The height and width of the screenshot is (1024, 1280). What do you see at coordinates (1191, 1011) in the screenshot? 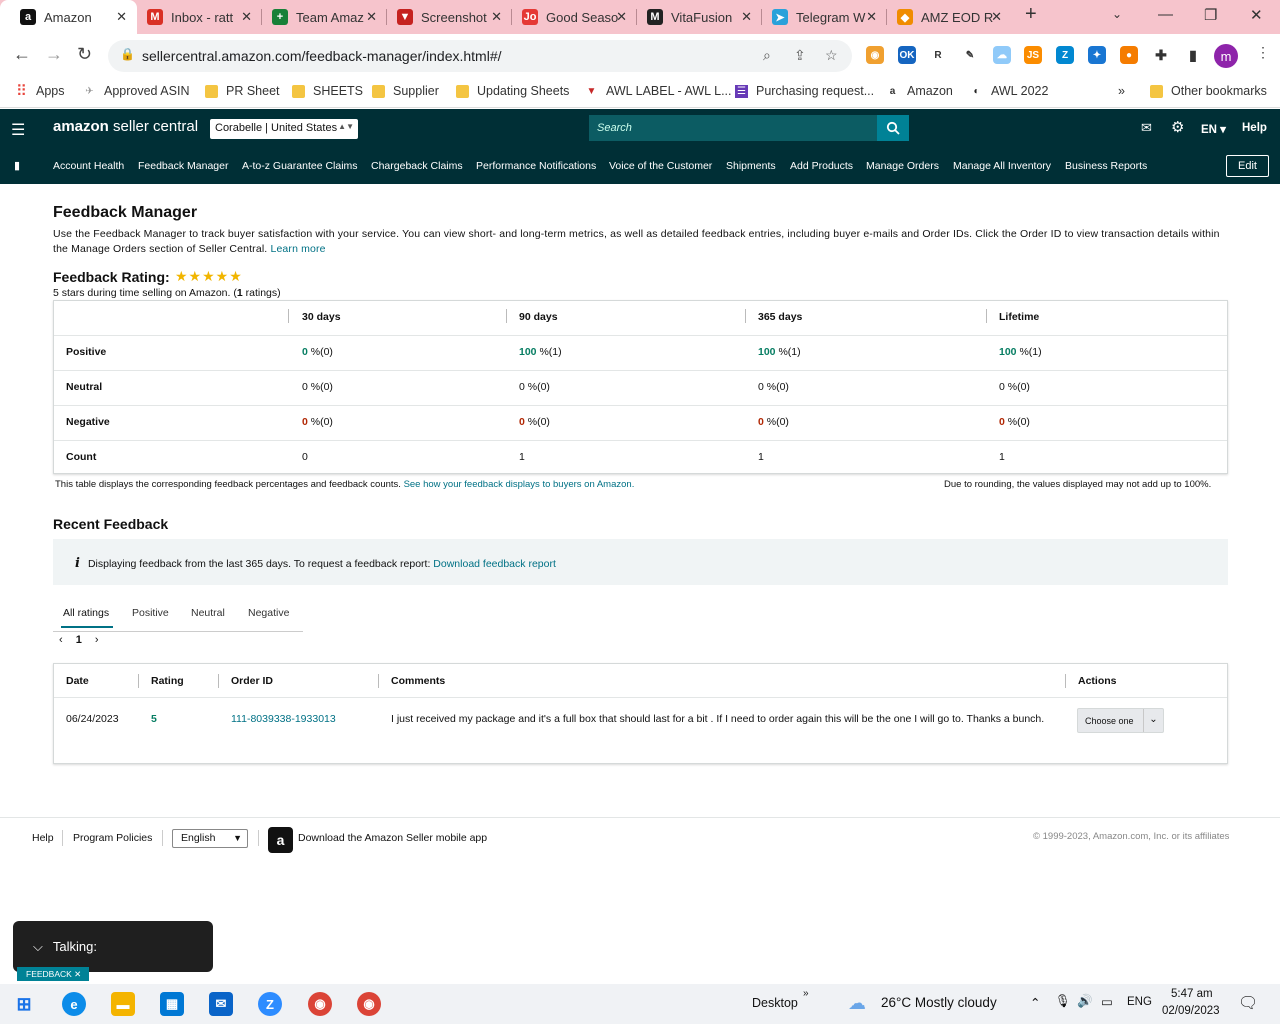
I see `clock-date: 02/09/2023` at bounding box center [1191, 1011].